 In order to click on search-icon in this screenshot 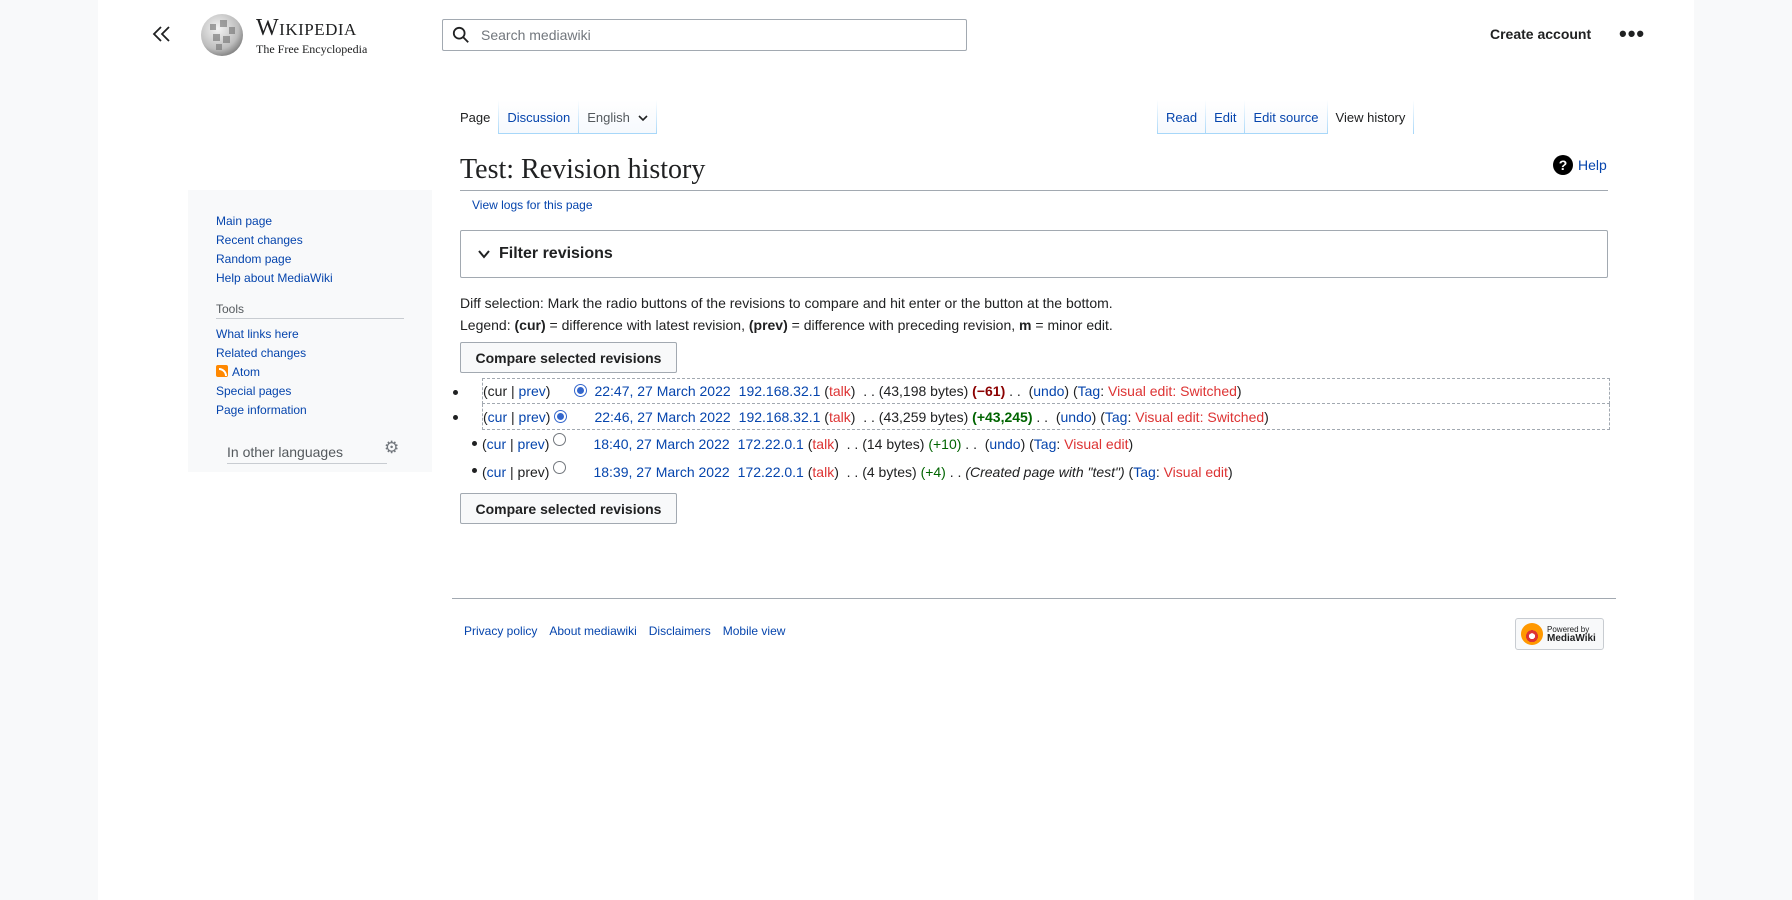, I will do `click(461, 35)`.